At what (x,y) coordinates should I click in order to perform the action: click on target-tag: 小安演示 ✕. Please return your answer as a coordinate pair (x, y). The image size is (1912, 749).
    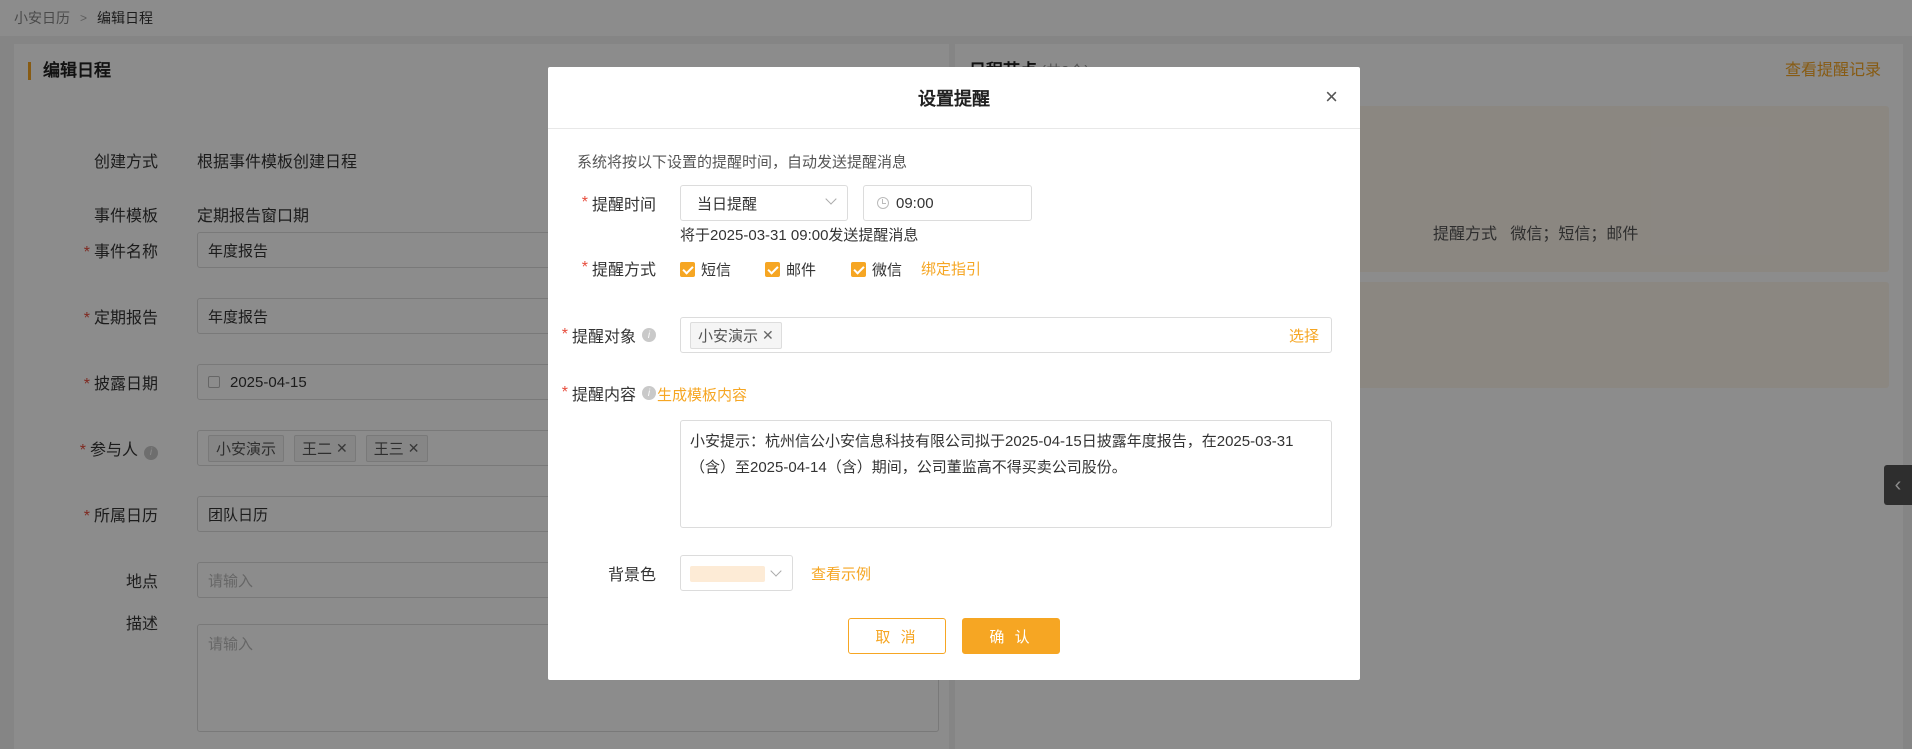
    Looking at the image, I should click on (736, 335).